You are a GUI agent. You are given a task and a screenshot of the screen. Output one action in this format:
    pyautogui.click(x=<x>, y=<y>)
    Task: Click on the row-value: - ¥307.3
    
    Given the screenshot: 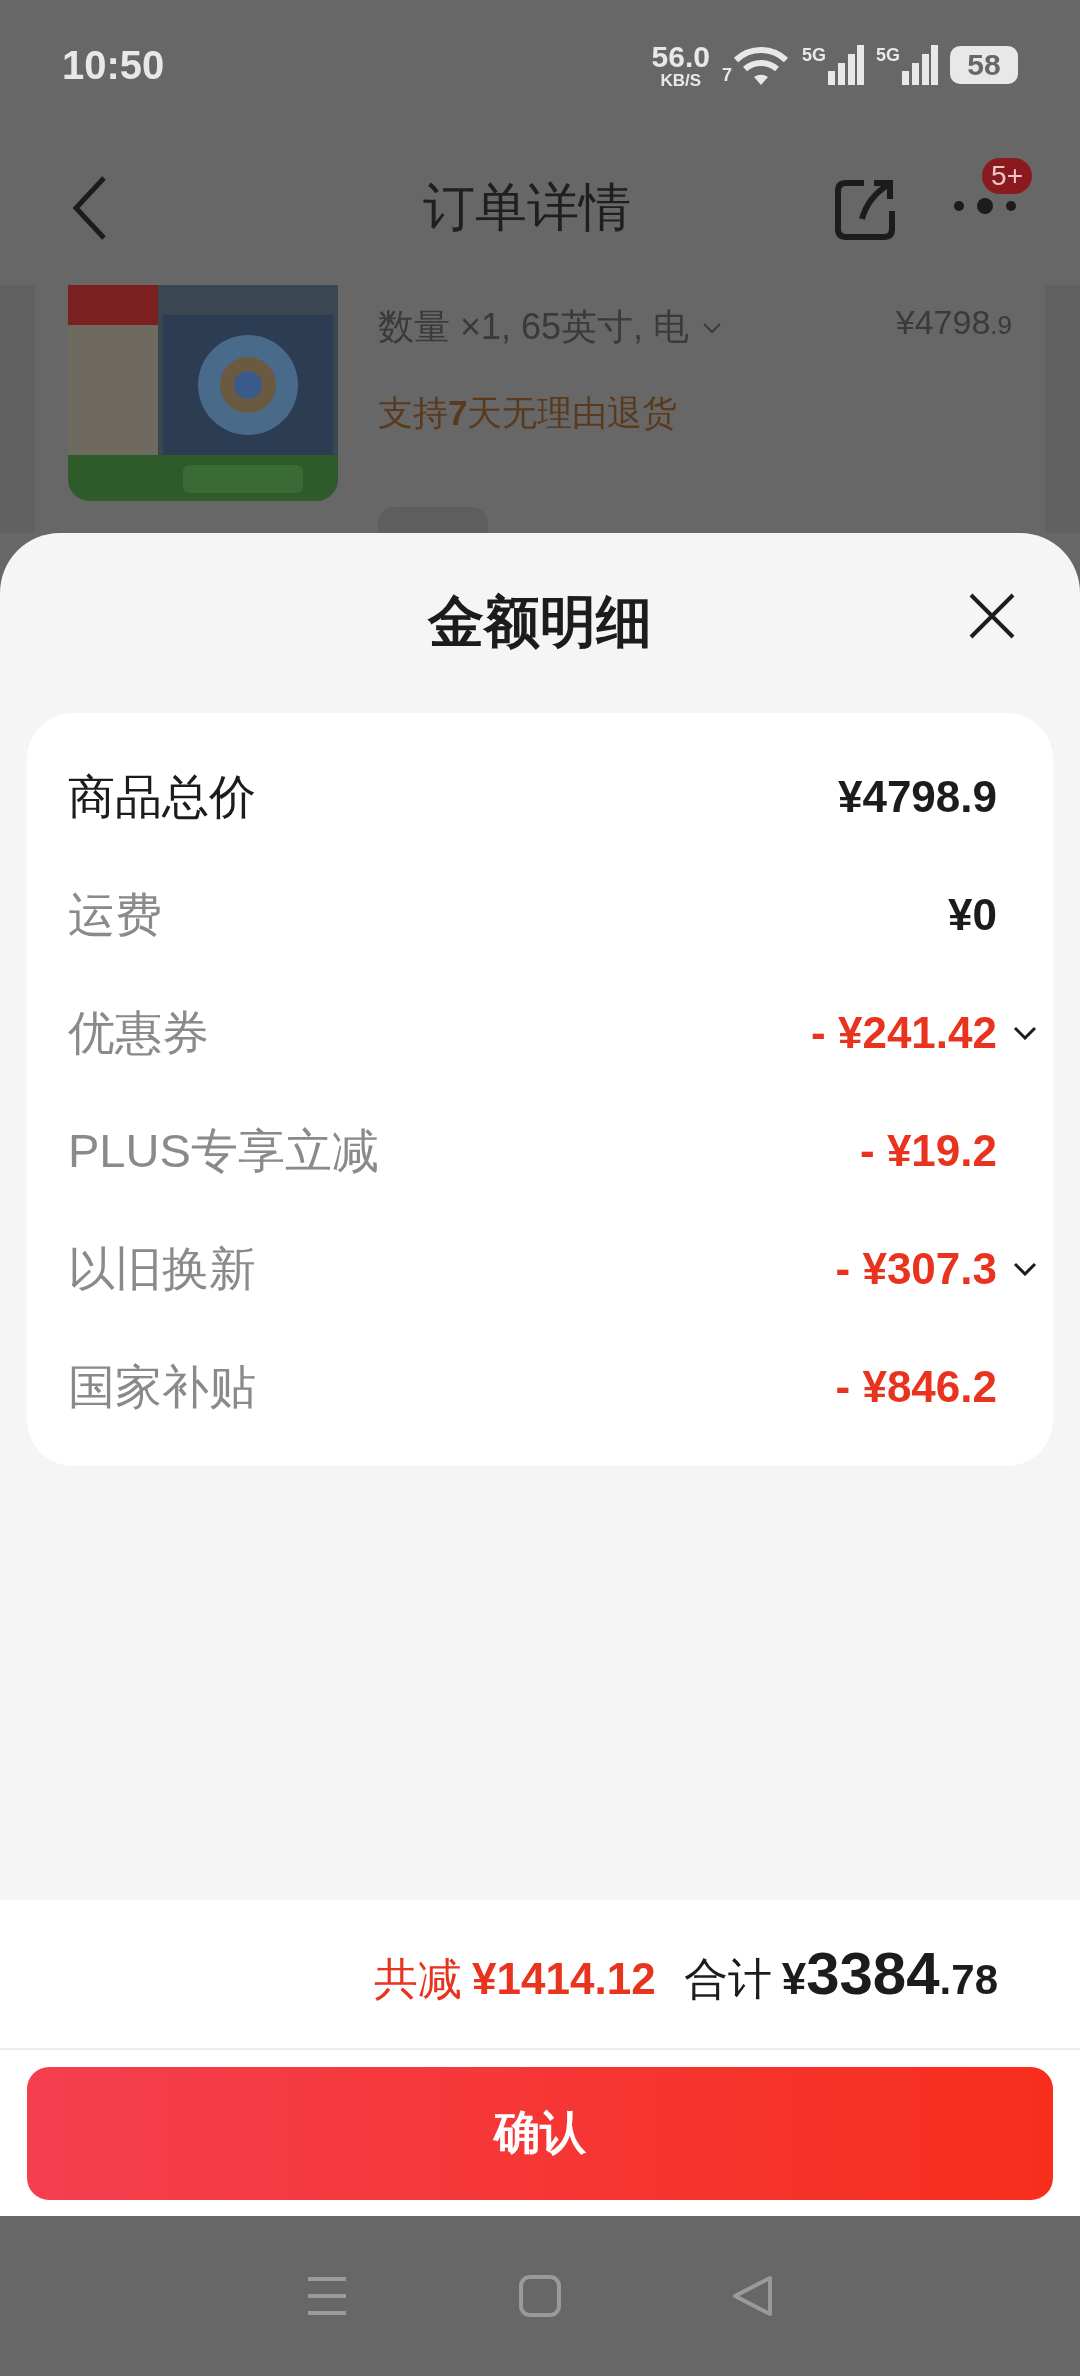 What is the action you would take?
    pyautogui.click(x=916, y=1269)
    